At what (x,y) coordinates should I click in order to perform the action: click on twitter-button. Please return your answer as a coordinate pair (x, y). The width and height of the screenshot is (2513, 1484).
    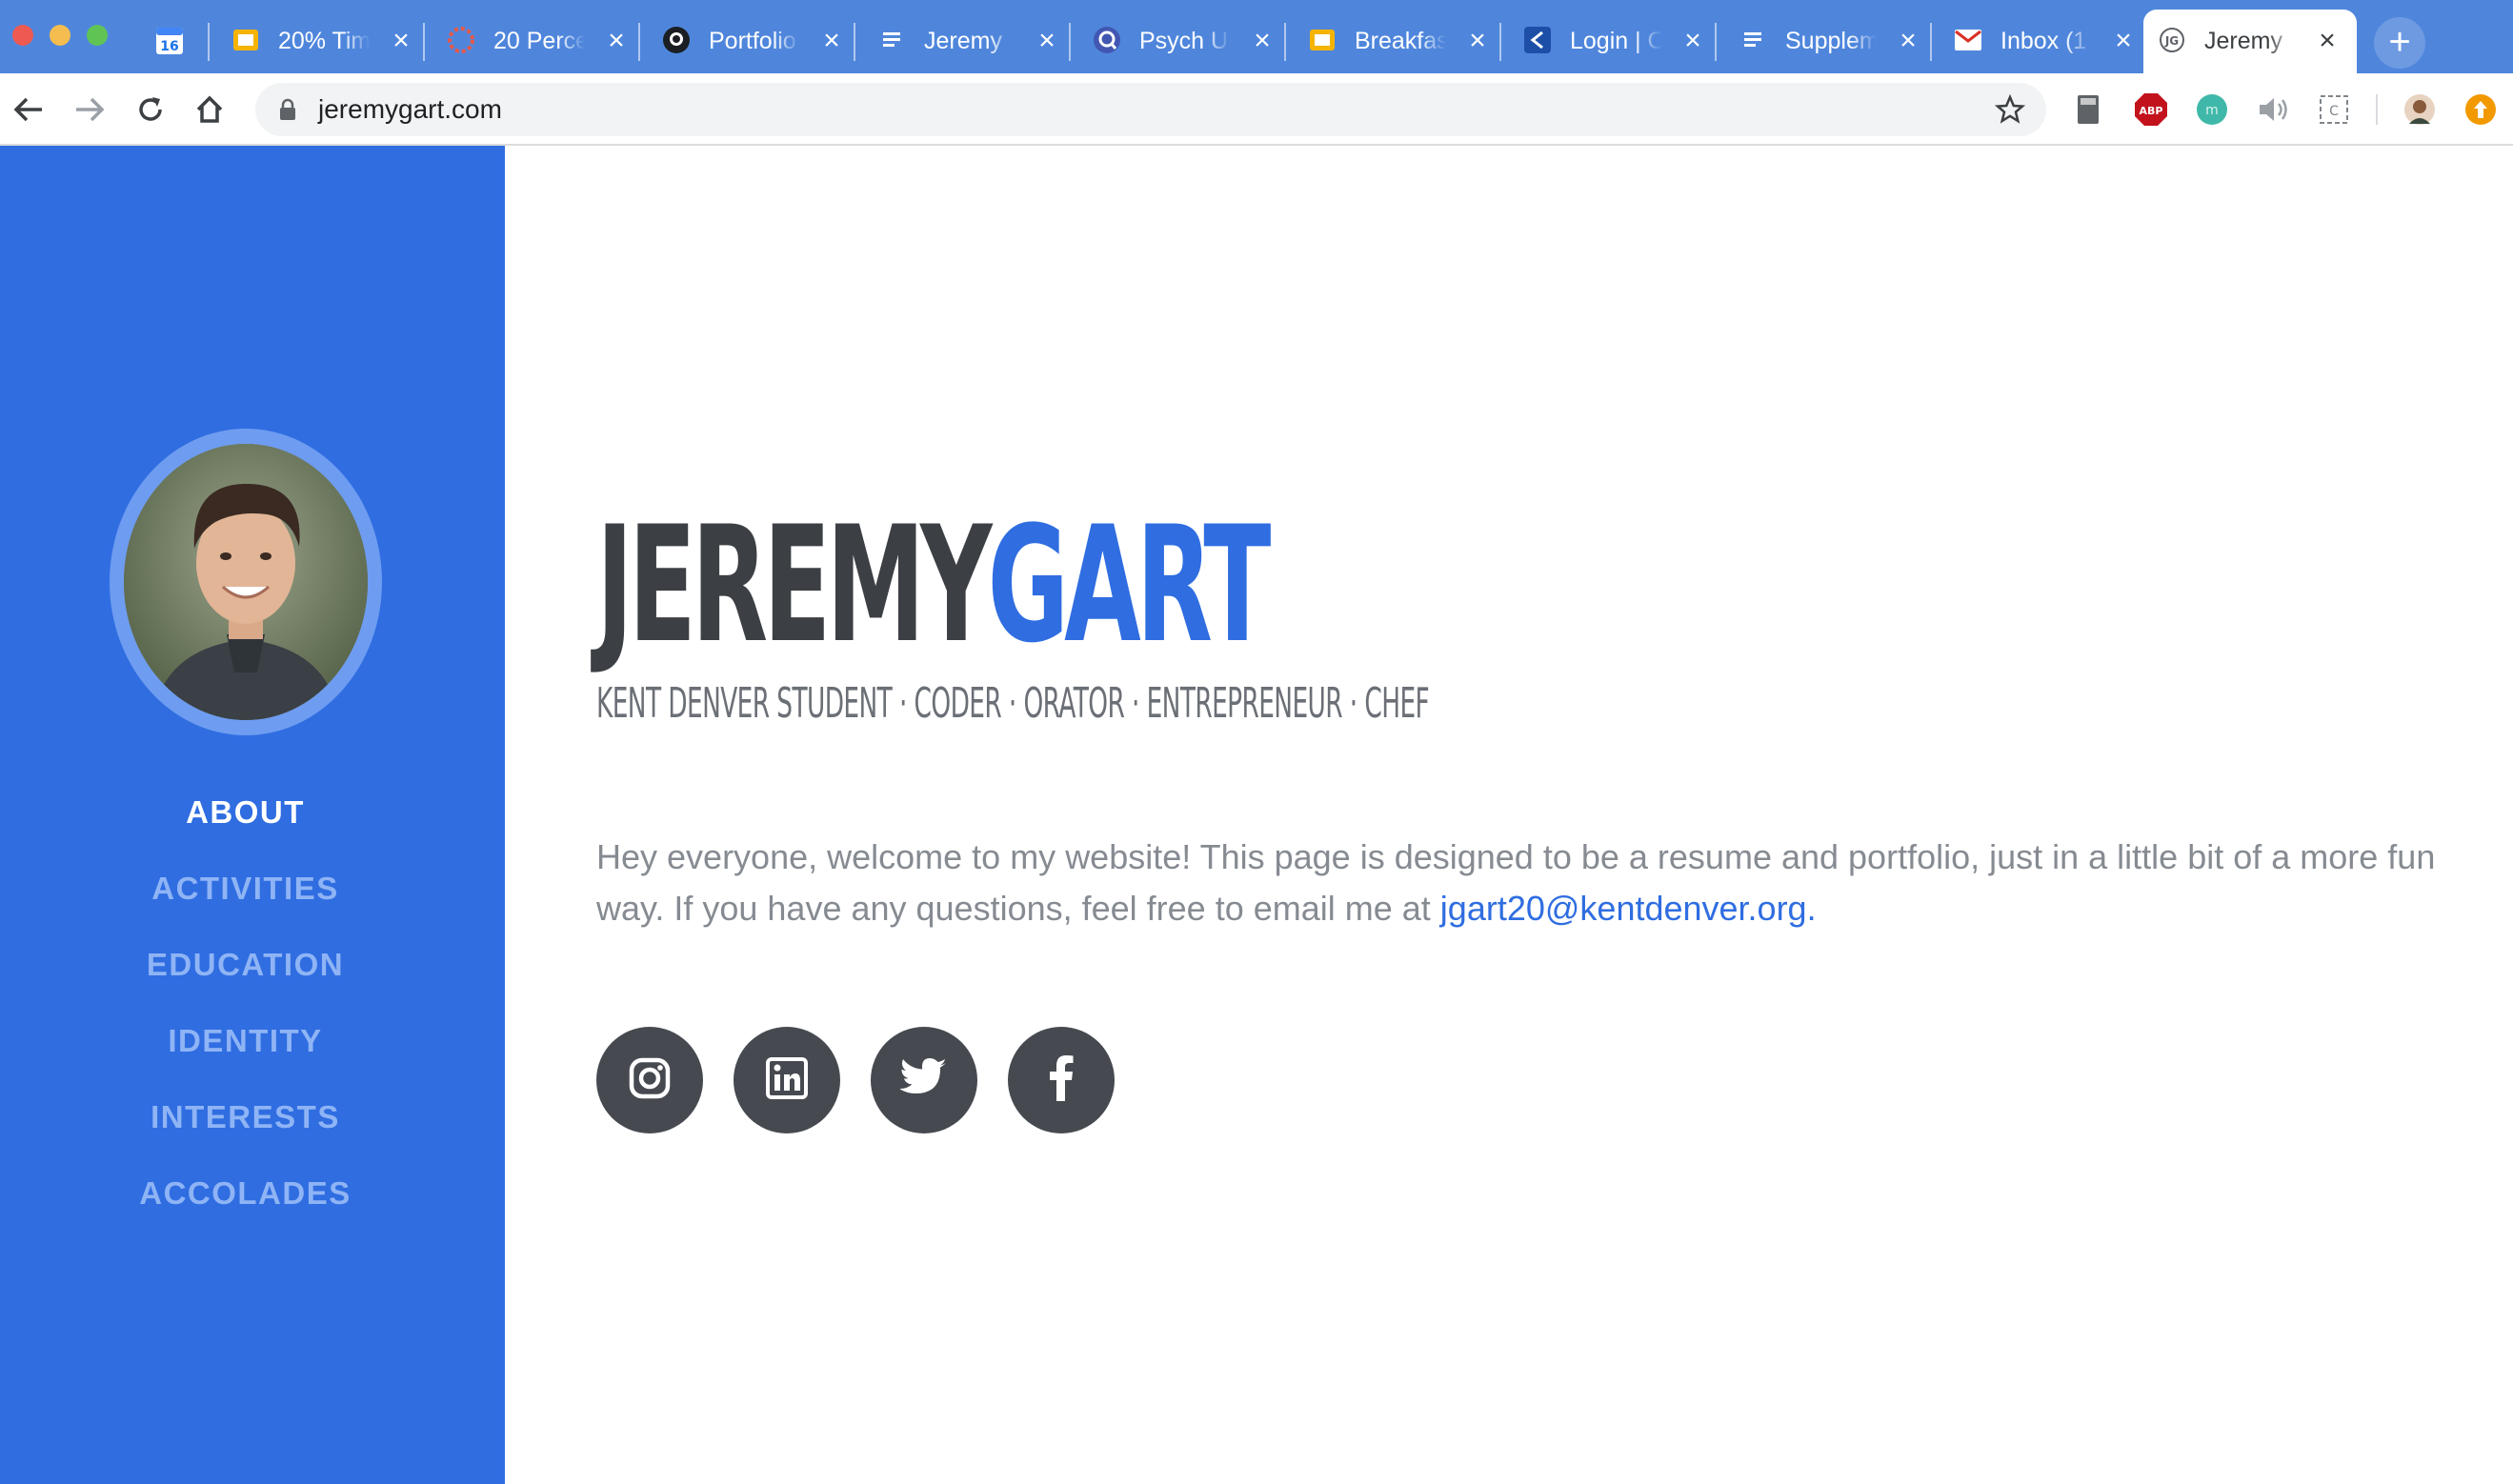
    Looking at the image, I should click on (924, 1080).